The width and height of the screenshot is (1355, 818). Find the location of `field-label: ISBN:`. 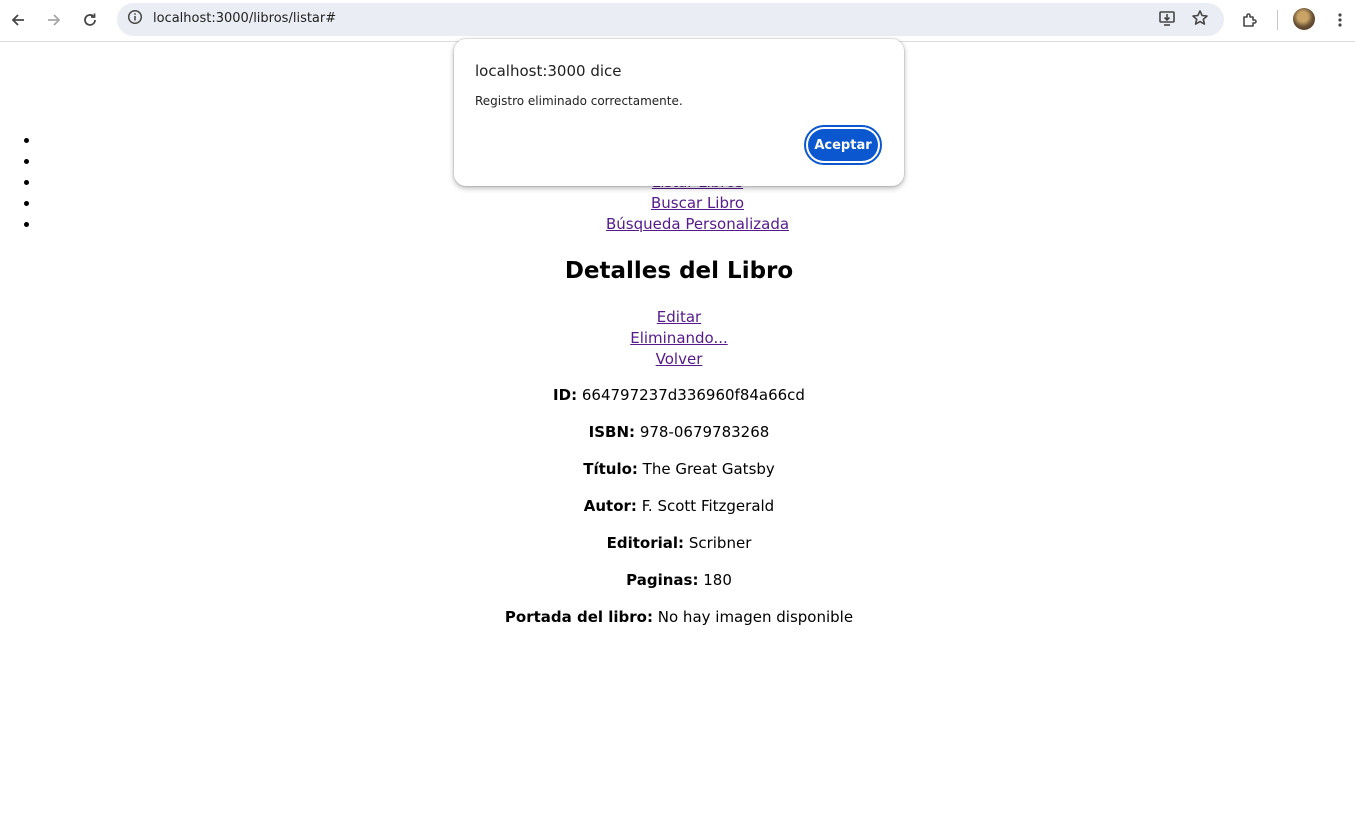

field-label: ISBN: is located at coordinates (612, 432).